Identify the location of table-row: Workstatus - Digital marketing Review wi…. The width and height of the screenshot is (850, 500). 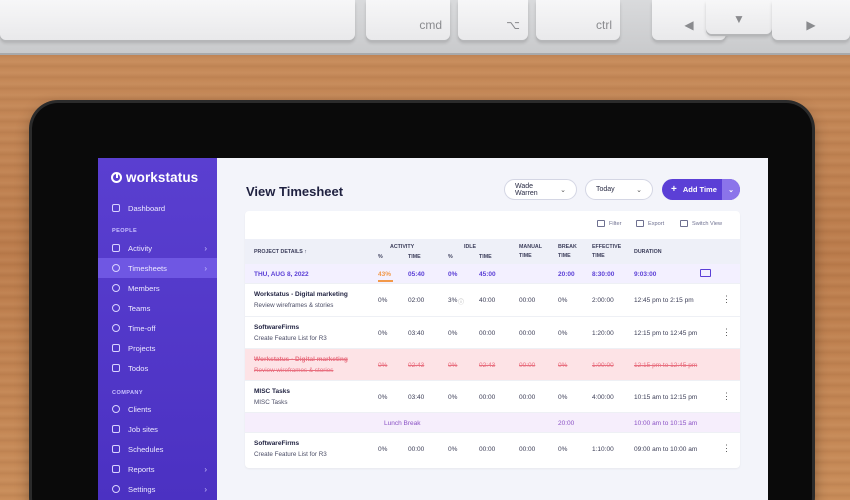
(492, 300).